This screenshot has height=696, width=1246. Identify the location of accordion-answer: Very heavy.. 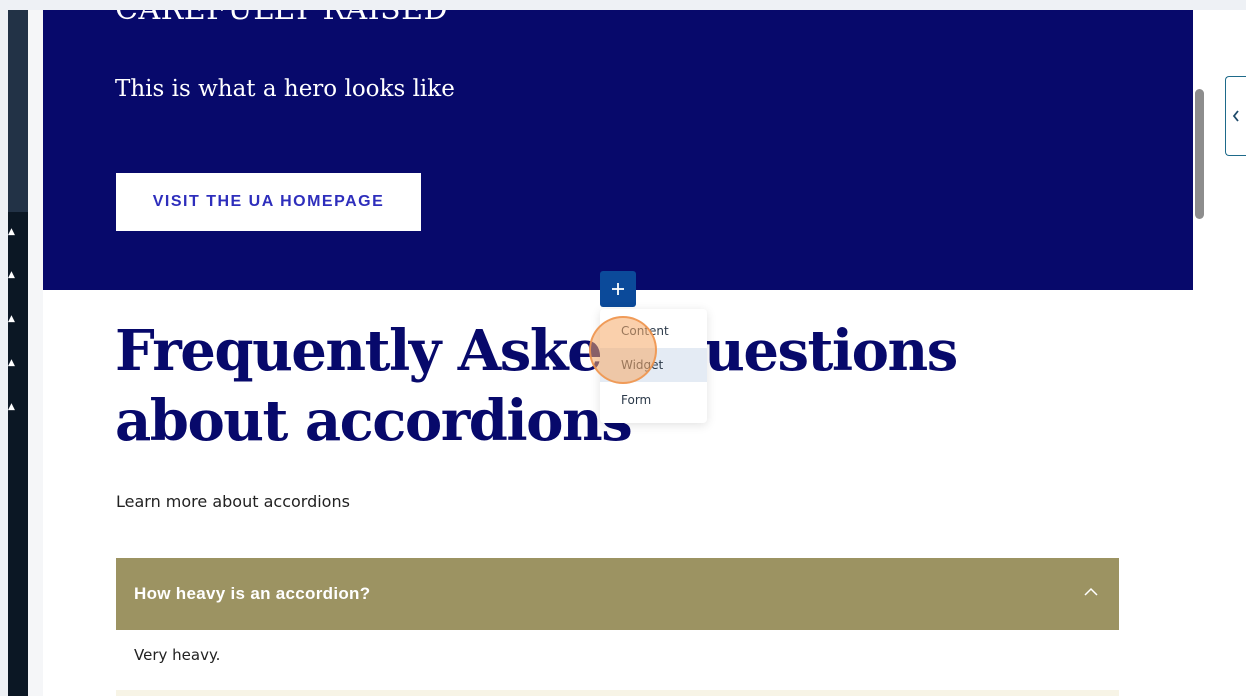
(177, 655).